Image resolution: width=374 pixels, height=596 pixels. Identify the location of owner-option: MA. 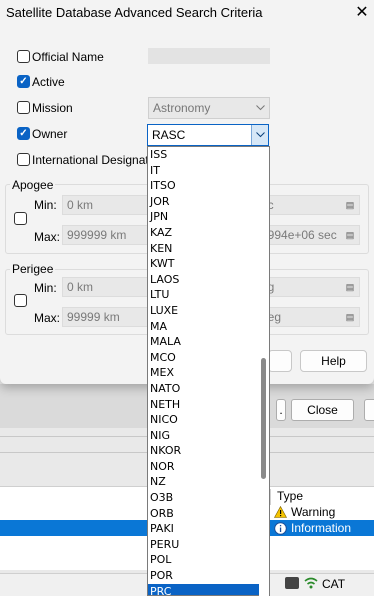
(208, 327).